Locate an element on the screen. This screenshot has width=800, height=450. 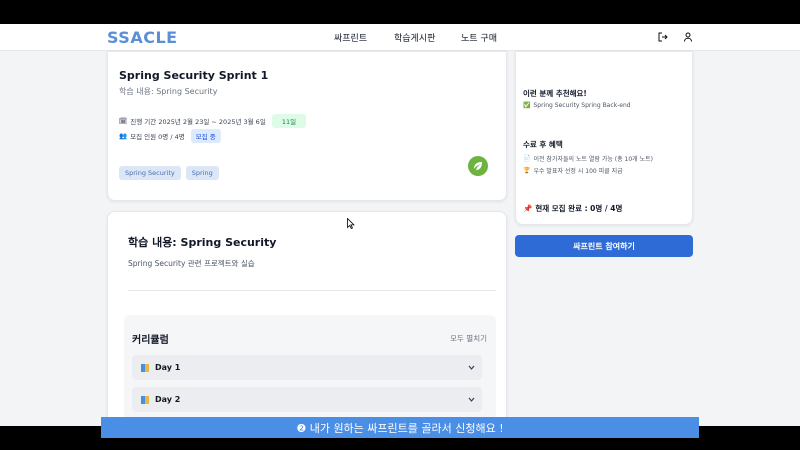
curriculum-day-2: Day 2 is located at coordinates (307, 399).